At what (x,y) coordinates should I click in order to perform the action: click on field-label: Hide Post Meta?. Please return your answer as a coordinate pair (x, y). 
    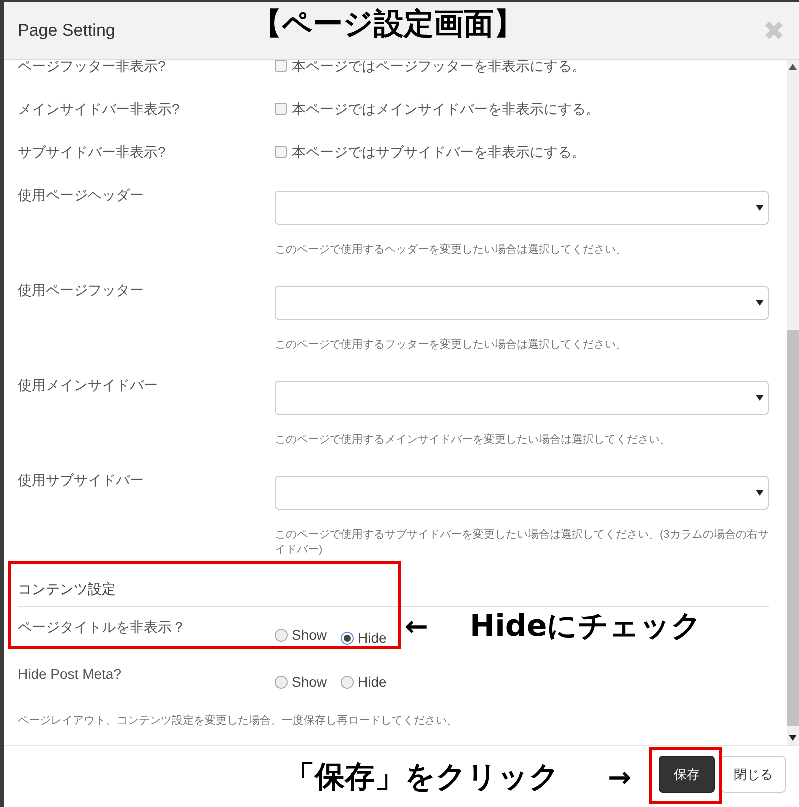
    Looking at the image, I should click on (70, 674).